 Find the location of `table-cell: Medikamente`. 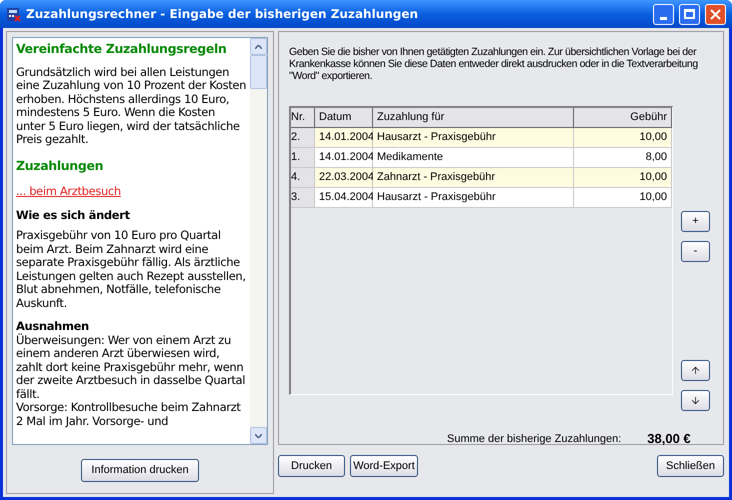

table-cell: Medikamente is located at coordinates (473, 158).